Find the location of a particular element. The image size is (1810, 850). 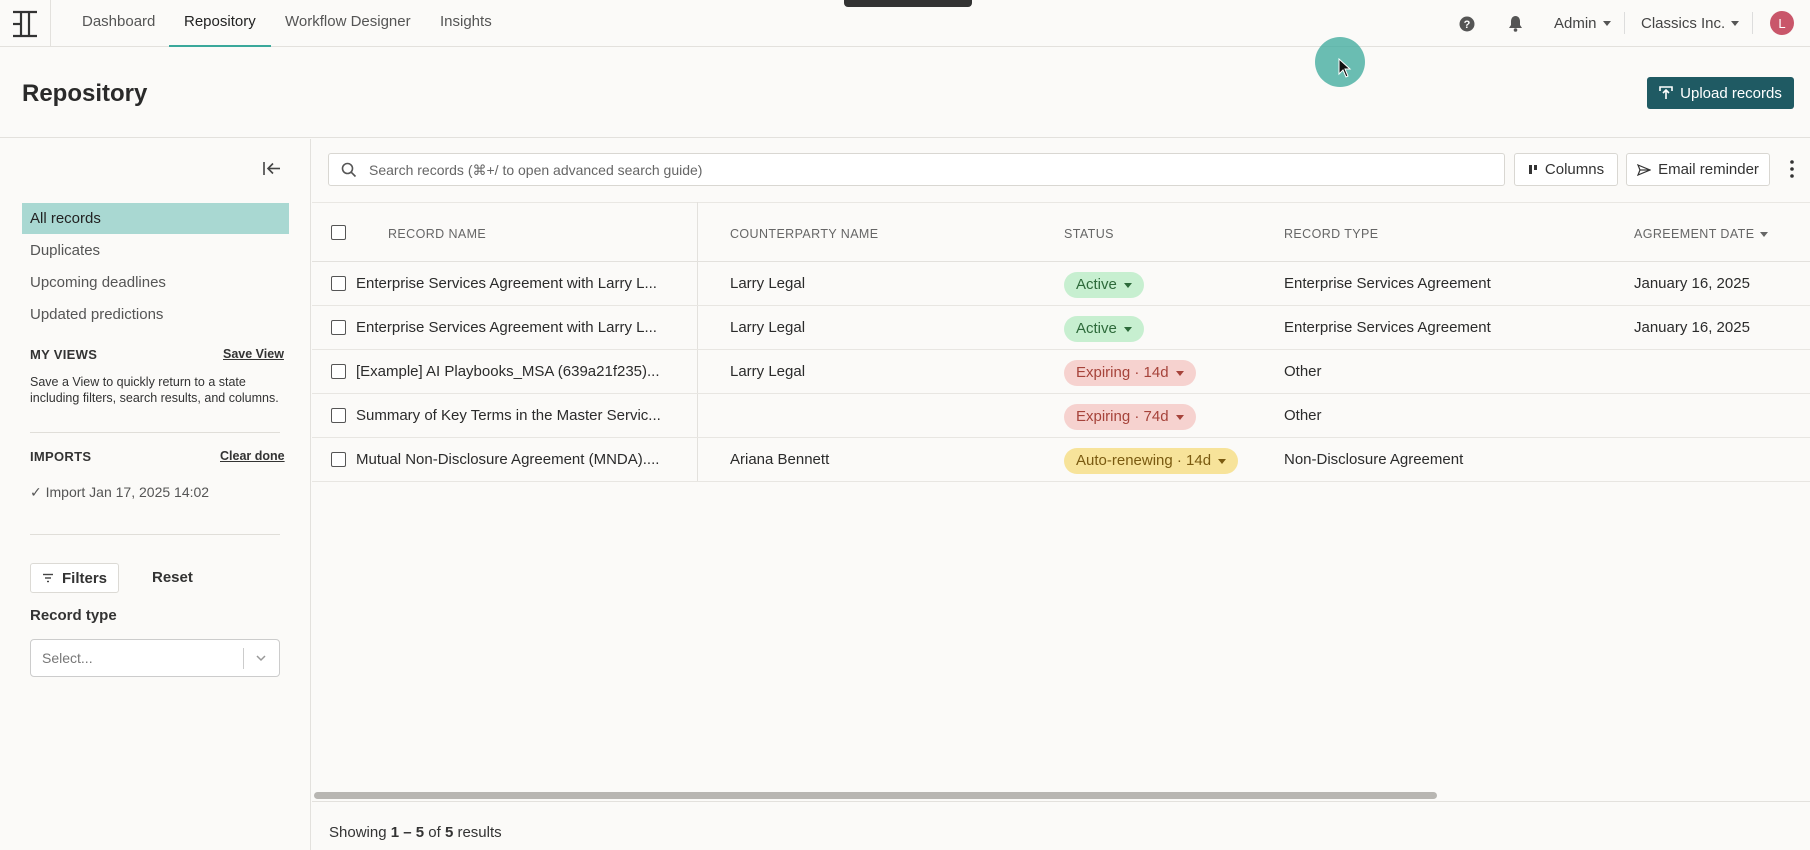

select-all-checkbox is located at coordinates (338, 232).